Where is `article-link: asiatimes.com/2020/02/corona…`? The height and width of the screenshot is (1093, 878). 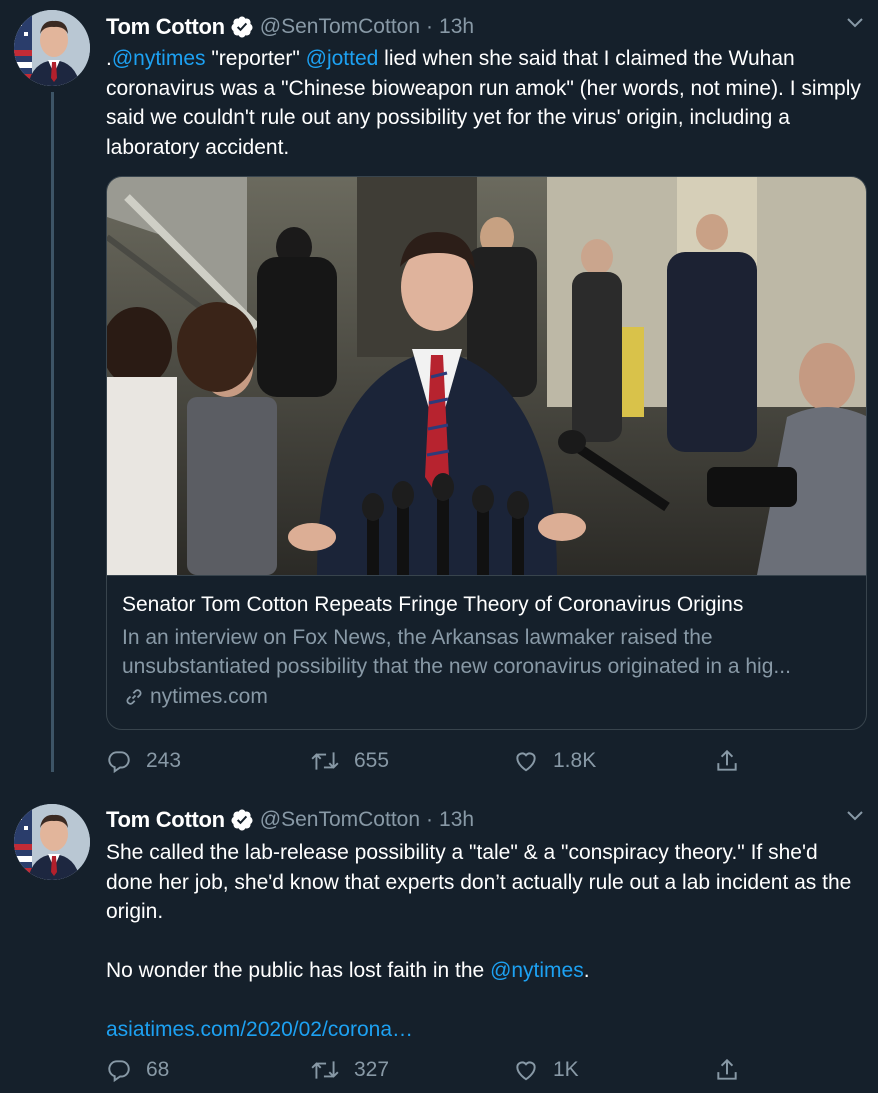
article-link: asiatimes.com/2020/02/corona… is located at coordinates (486, 1030).